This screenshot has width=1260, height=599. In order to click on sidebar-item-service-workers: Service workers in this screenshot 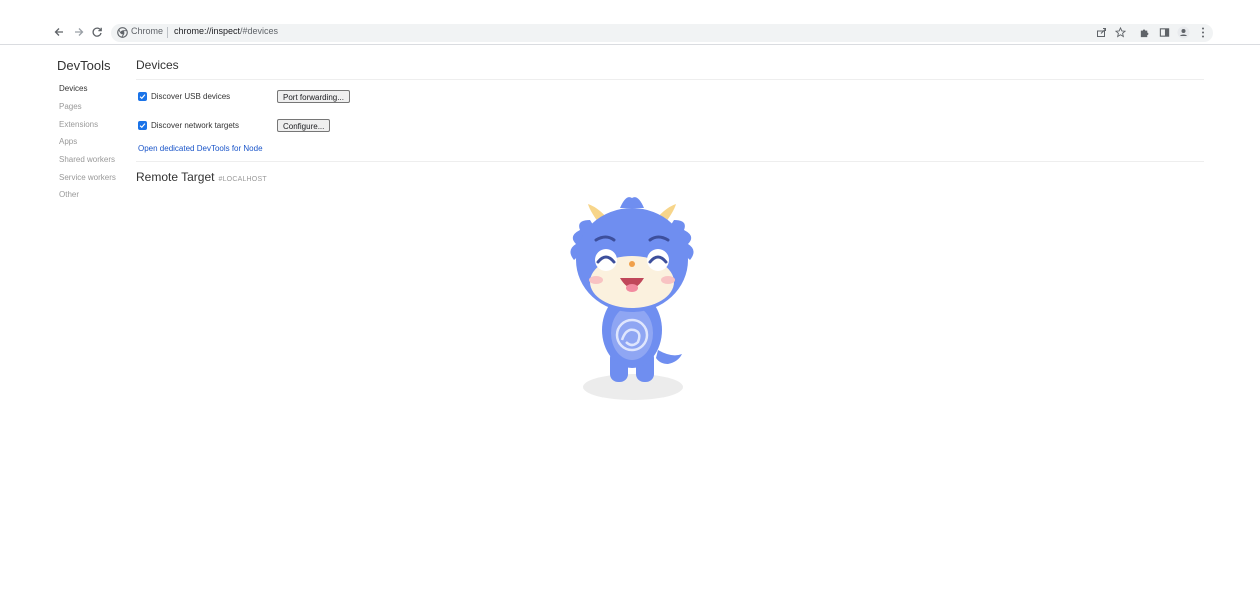, I will do `click(87, 177)`.